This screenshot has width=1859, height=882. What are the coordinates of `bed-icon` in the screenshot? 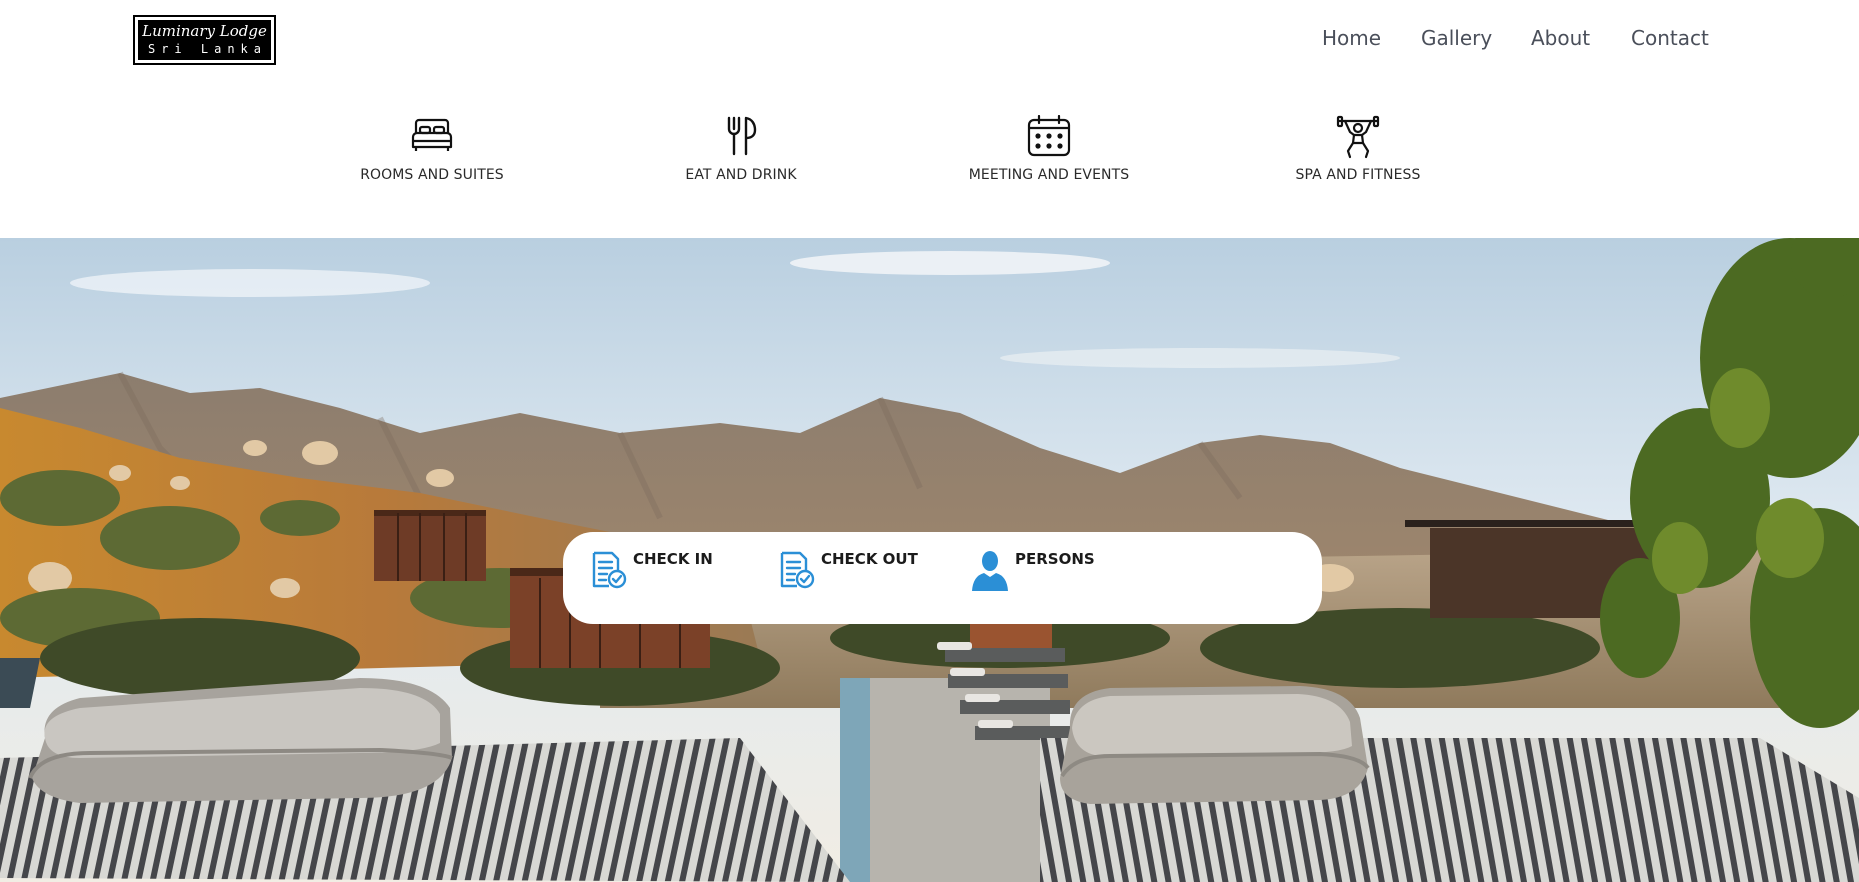 It's located at (432, 134).